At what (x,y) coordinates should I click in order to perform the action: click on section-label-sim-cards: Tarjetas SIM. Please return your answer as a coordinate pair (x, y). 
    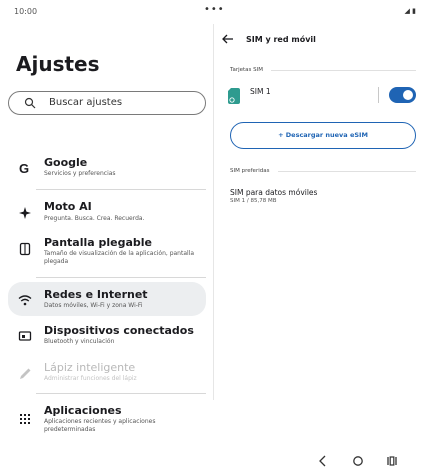
    Looking at the image, I should click on (246, 70).